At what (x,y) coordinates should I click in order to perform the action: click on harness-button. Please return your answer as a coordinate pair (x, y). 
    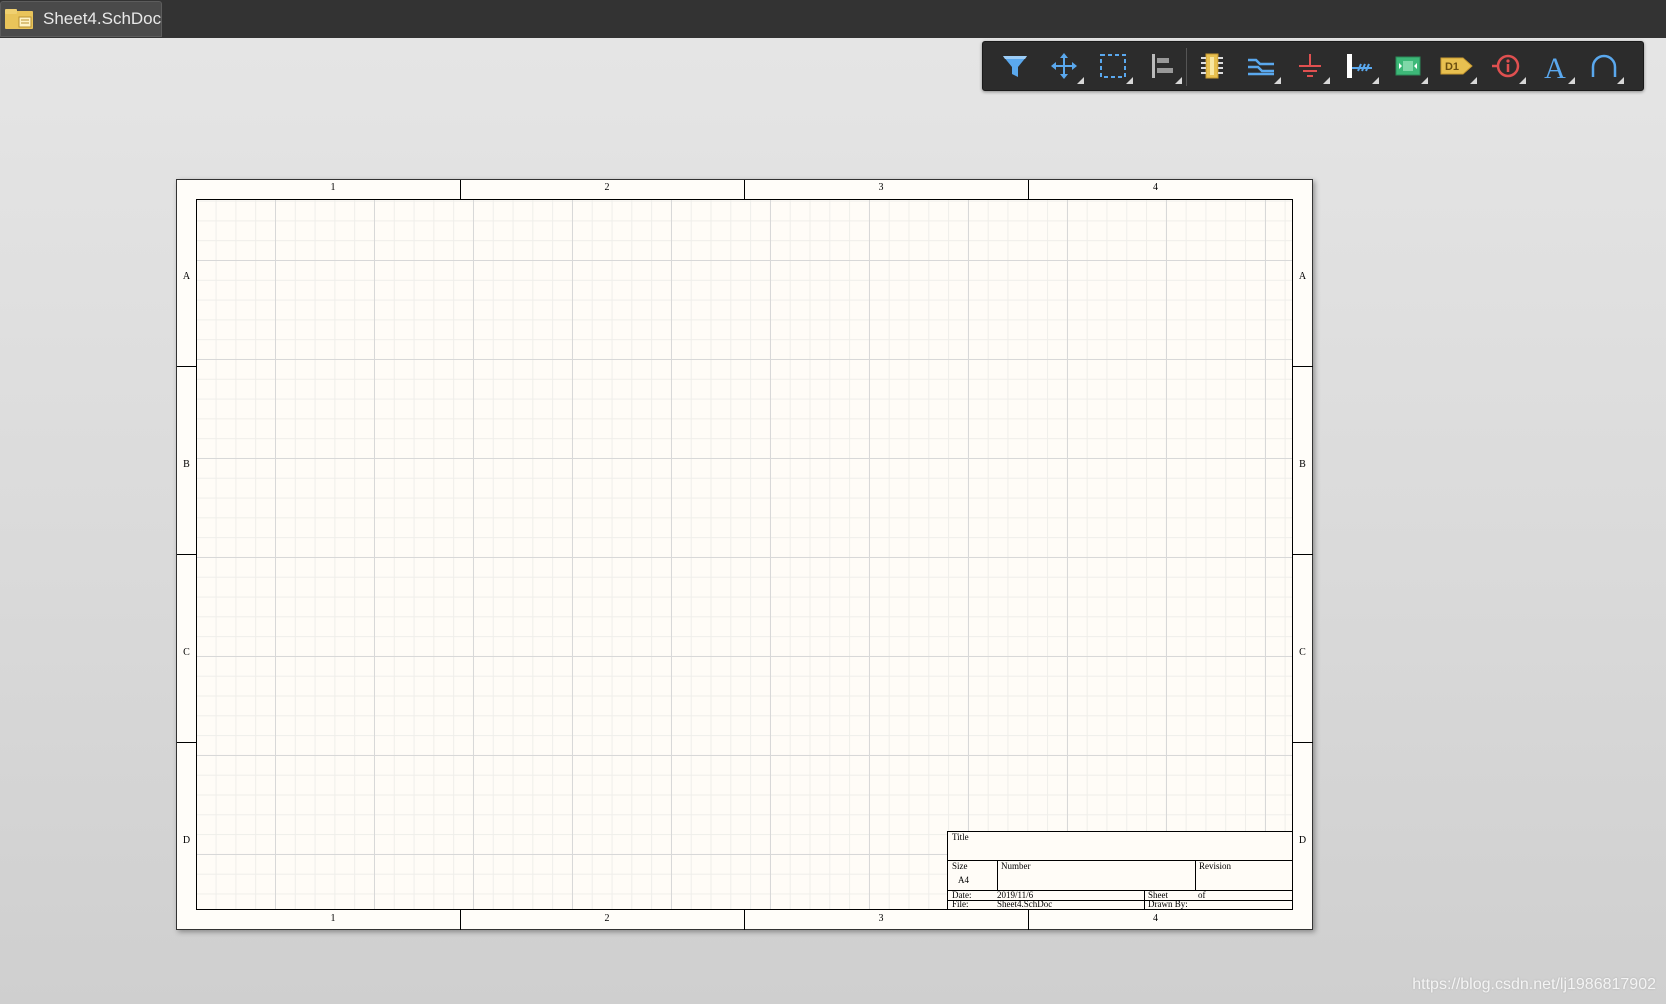
    Looking at the image, I should click on (1359, 66).